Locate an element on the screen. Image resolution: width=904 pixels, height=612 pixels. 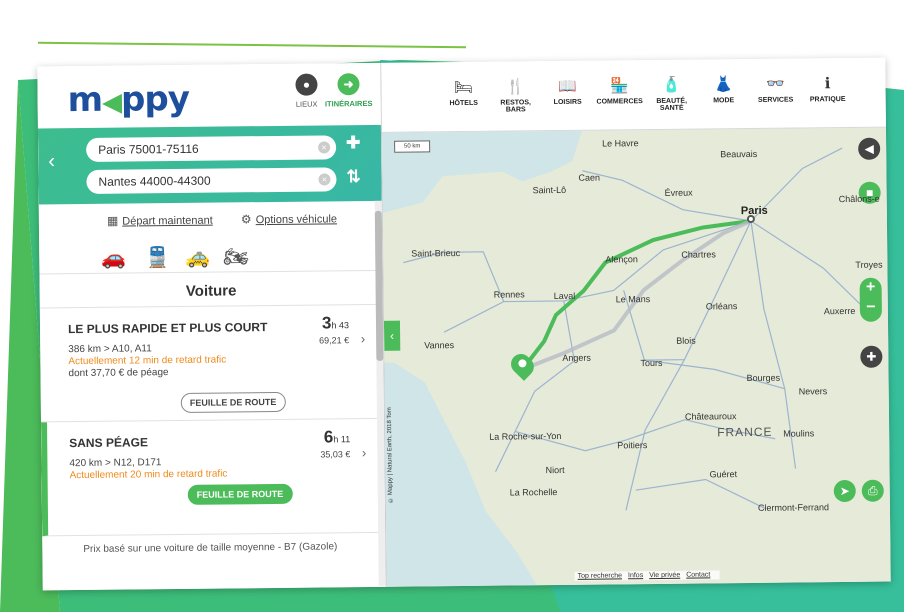
depart-now-link: ▦ Départ maintenant is located at coordinates (160, 220).